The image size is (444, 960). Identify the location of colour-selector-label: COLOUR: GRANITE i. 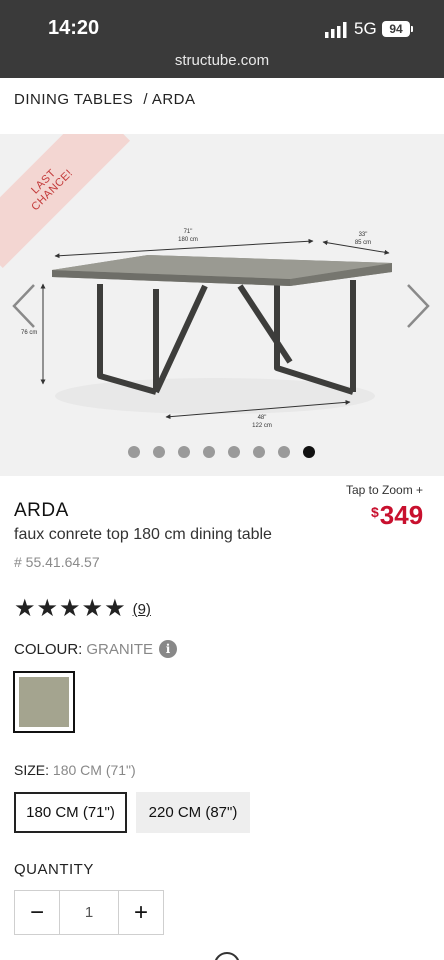
(96, 649).